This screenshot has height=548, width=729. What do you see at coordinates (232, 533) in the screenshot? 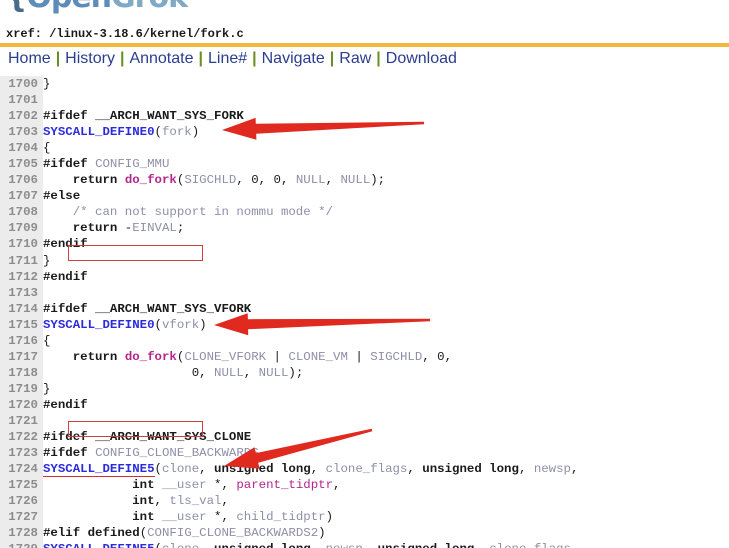
I see `code-token: CONFIG_CLONE_BACKWARDS2` at bounding box center [232, 533].